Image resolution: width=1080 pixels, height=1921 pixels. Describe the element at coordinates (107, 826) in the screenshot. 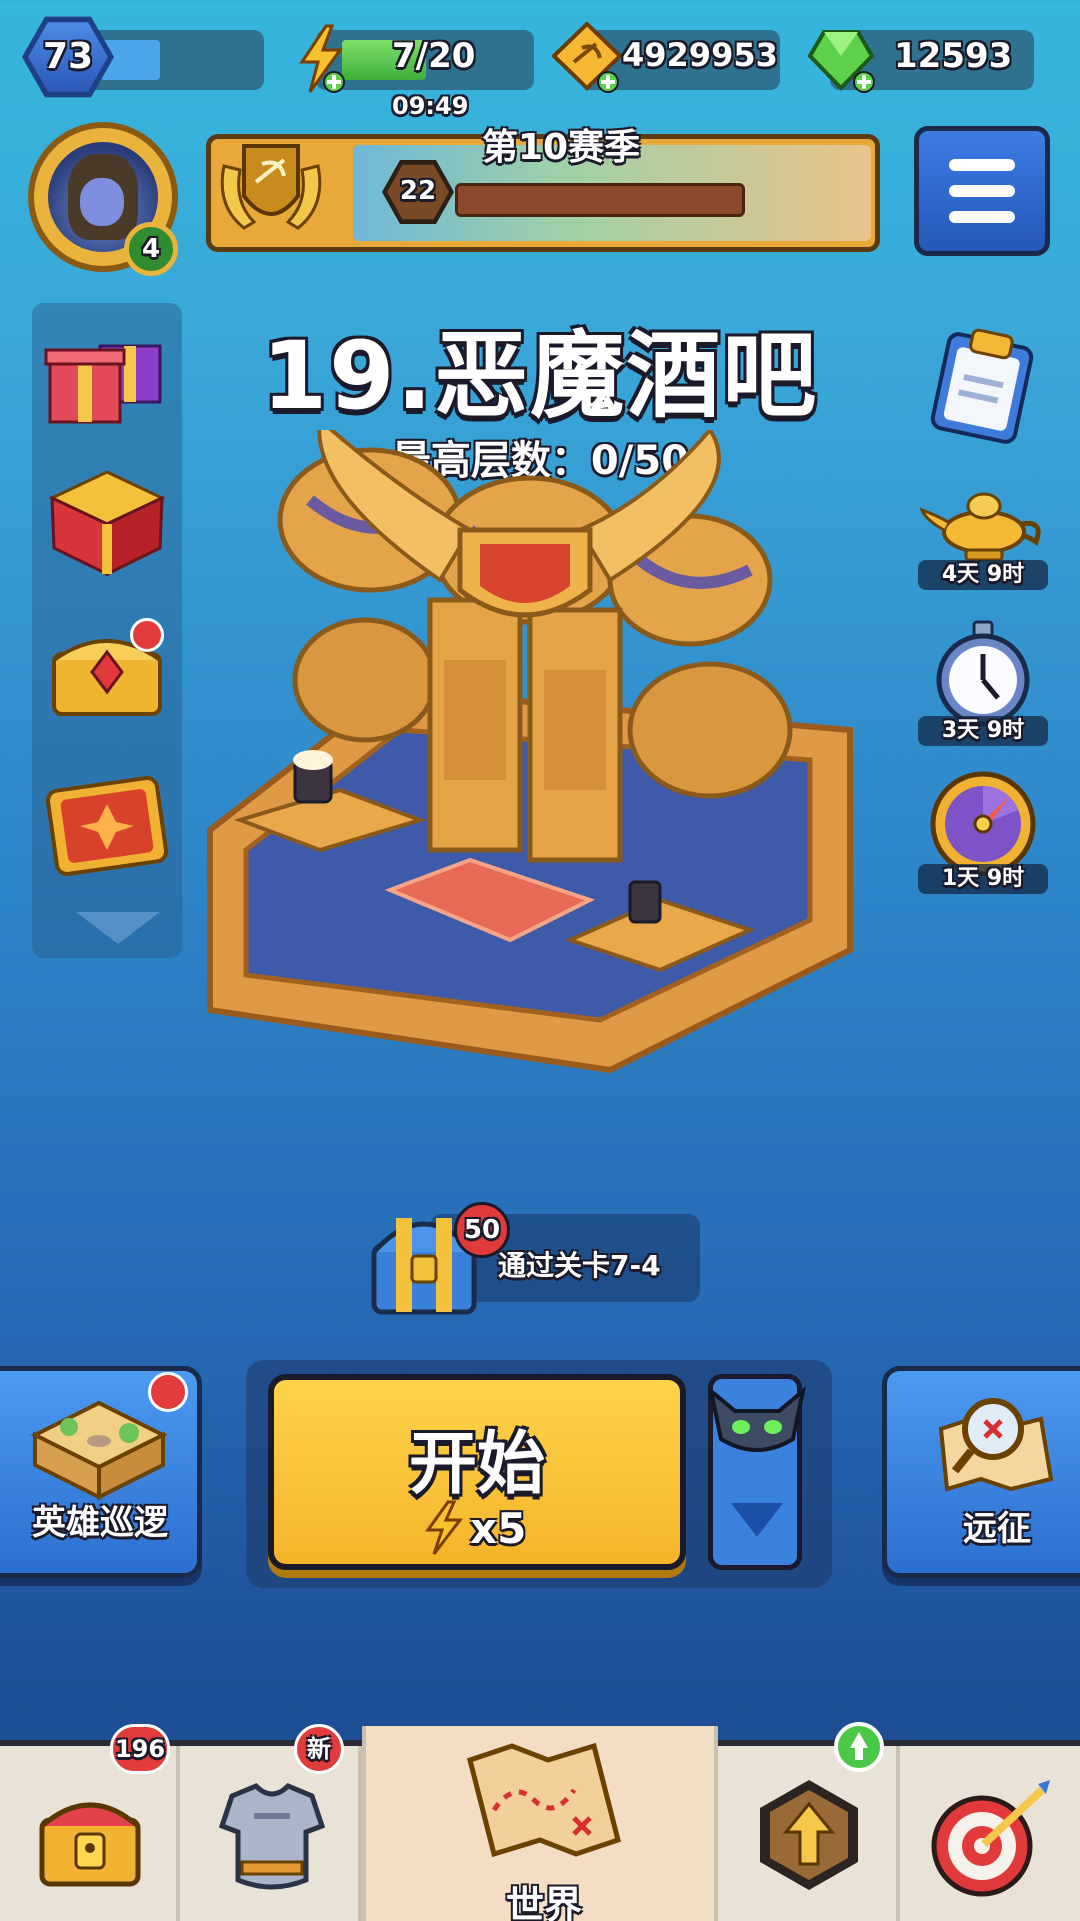

I see `ticket-icon` at that location.